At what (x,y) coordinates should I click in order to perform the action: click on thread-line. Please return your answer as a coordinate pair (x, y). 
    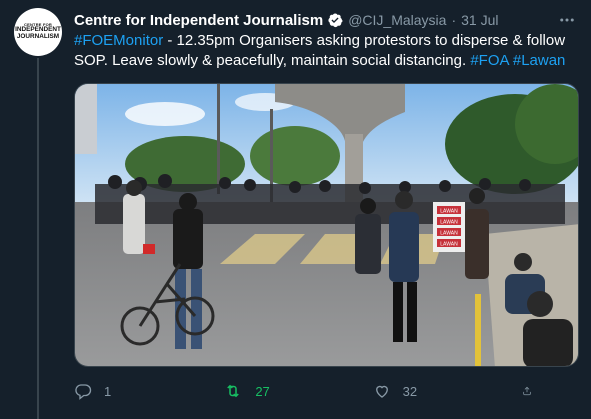
    Looking at the image, I should click on (38, 238).